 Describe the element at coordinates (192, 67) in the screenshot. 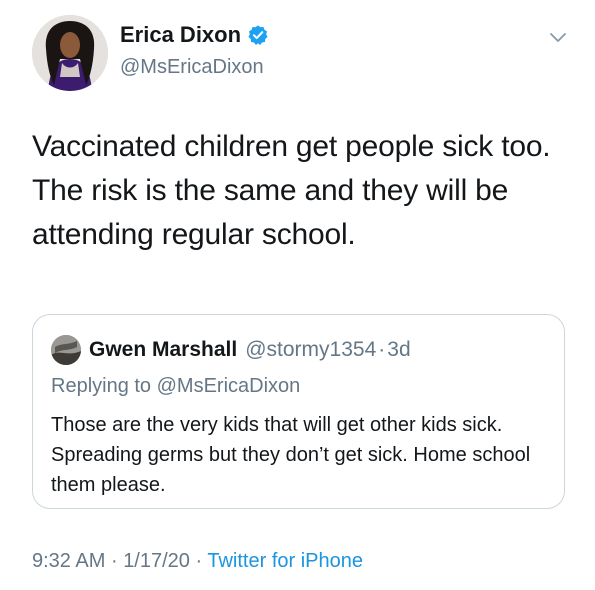

I see `author-handle: @MsEricaDixon` at that location.